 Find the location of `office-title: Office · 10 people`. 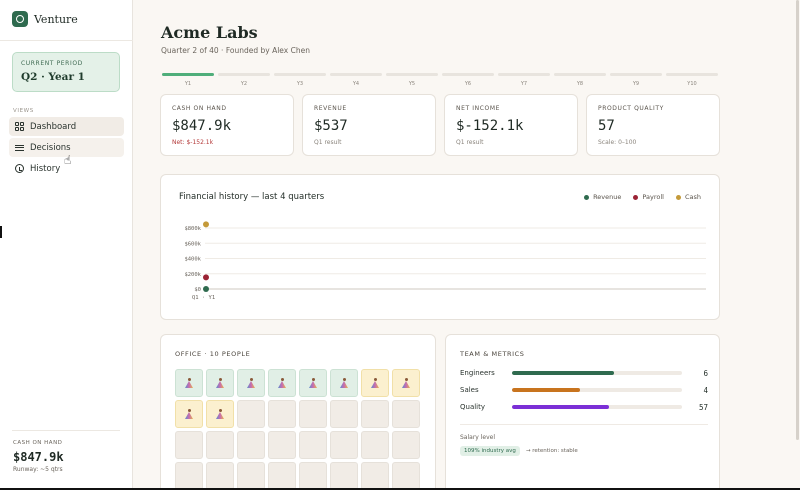

office-title: Office · 10 people is located at coordinates (213, 354).